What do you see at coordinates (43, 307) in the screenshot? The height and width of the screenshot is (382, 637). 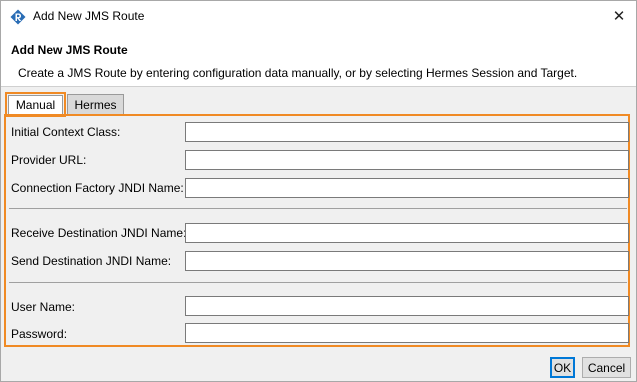 I see `user-name-label: User Name:` at bounding box center [43, 307].